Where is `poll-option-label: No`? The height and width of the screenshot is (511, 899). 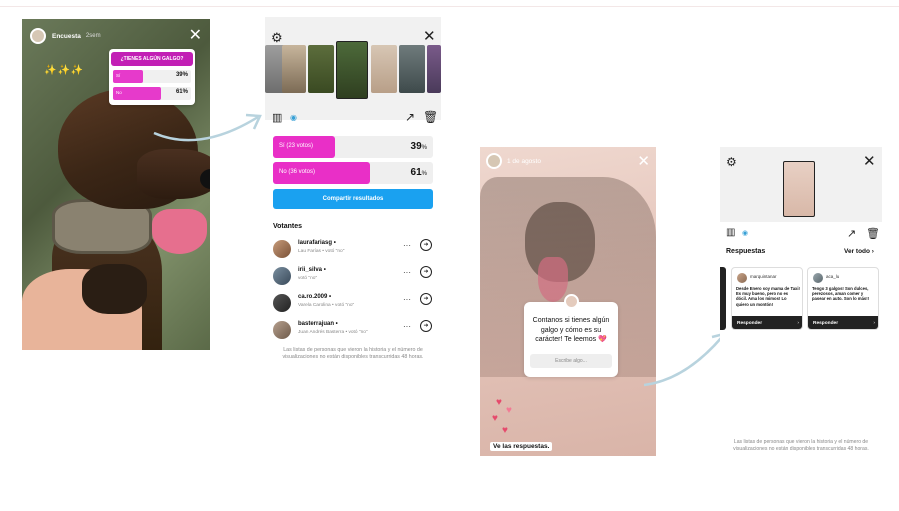
poll-option-label: No is located at coordinates (119, 92).